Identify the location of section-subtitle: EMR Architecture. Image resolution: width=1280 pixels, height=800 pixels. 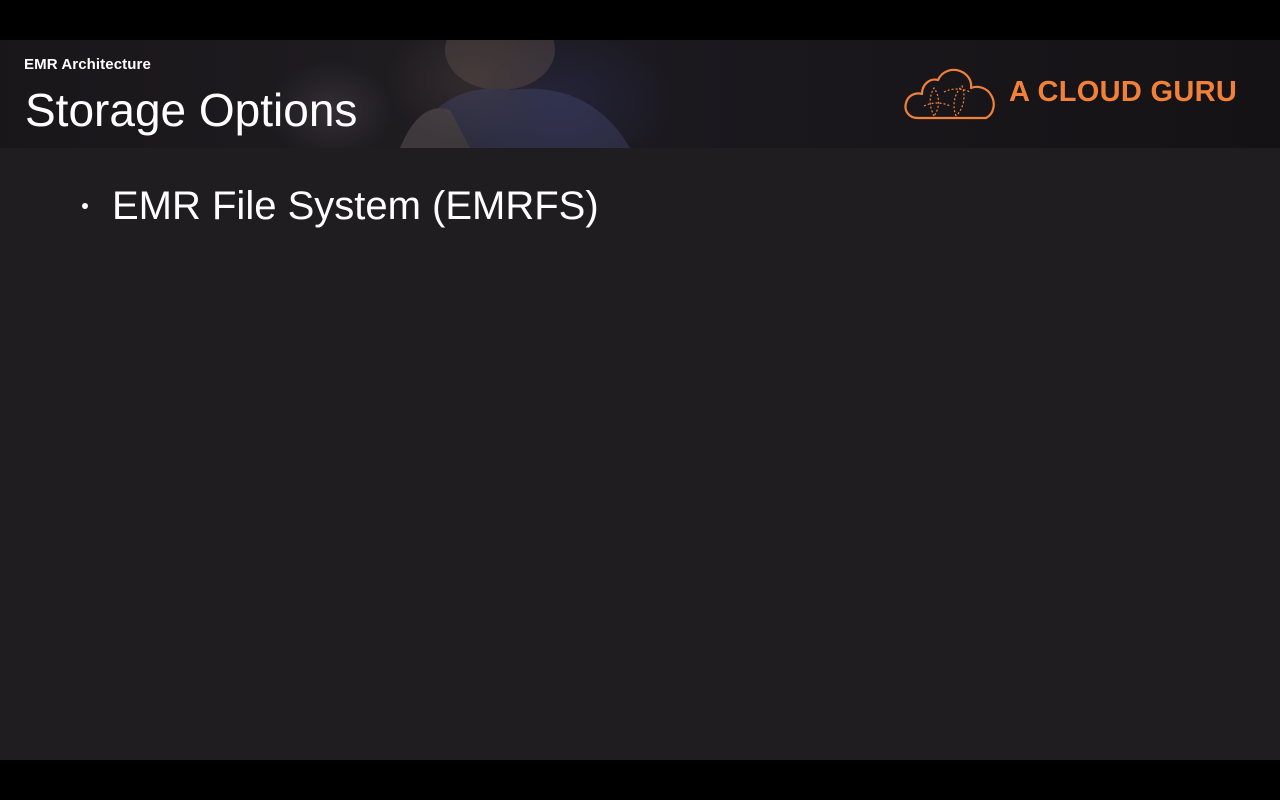
(87, 64).